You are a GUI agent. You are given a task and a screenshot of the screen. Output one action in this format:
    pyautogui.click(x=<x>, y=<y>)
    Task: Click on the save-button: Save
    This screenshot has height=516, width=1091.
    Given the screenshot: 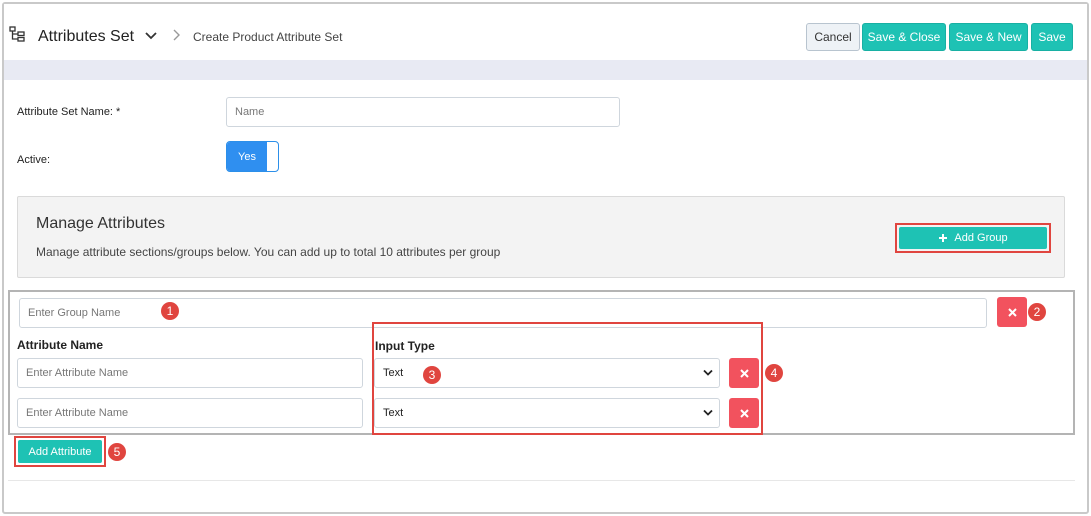 What is the action you would take?
    pyautogui.click(x=1052, y=37)
    